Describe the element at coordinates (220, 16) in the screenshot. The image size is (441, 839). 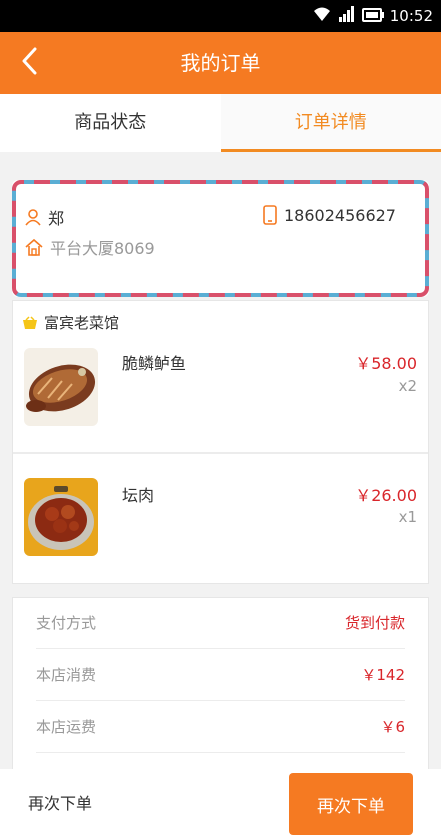
I see `status-bar: 10:52` at that location.